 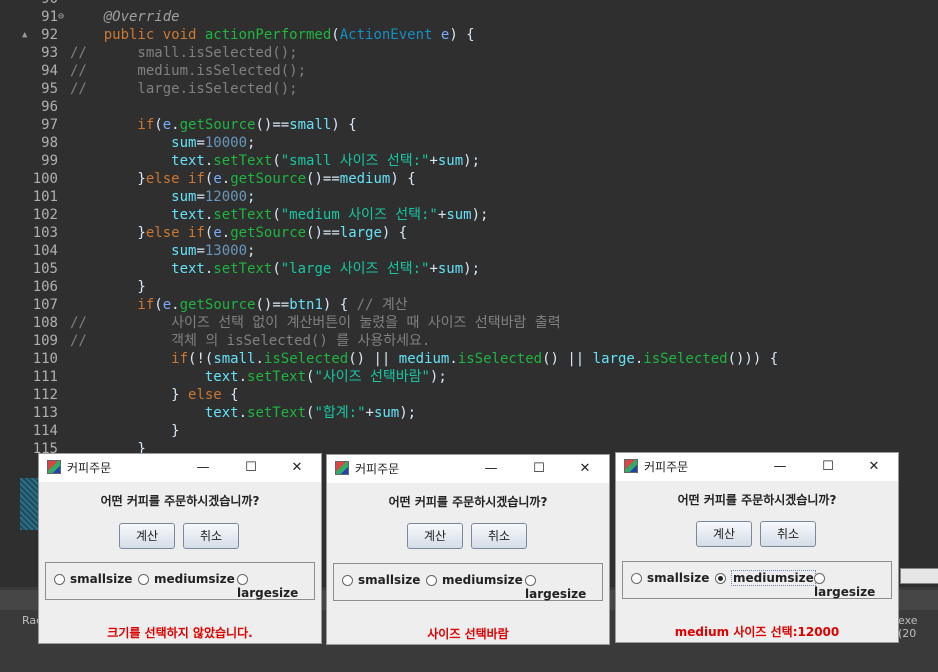 What do you see at coordinates (205, 395) in the screenshot?
I see `code-token: else` at bounding box center [205, 395].